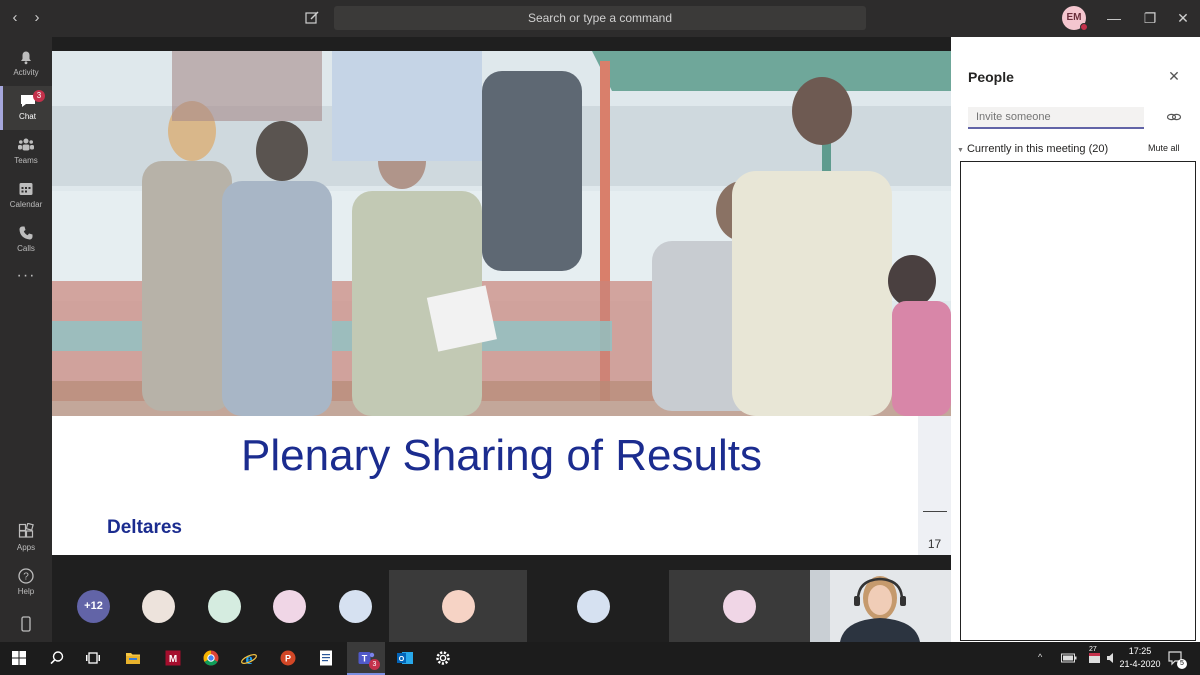 The width and height of the screenshot is (1200, 675). I want to click on participant-video-tile, so click(880, 606).